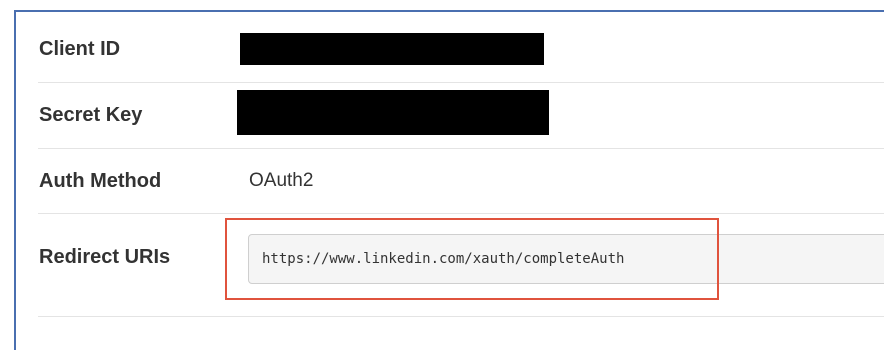 This screenshot has height=350, width=884. I want to click on secret-key-redacted-value, so click(393, 112).